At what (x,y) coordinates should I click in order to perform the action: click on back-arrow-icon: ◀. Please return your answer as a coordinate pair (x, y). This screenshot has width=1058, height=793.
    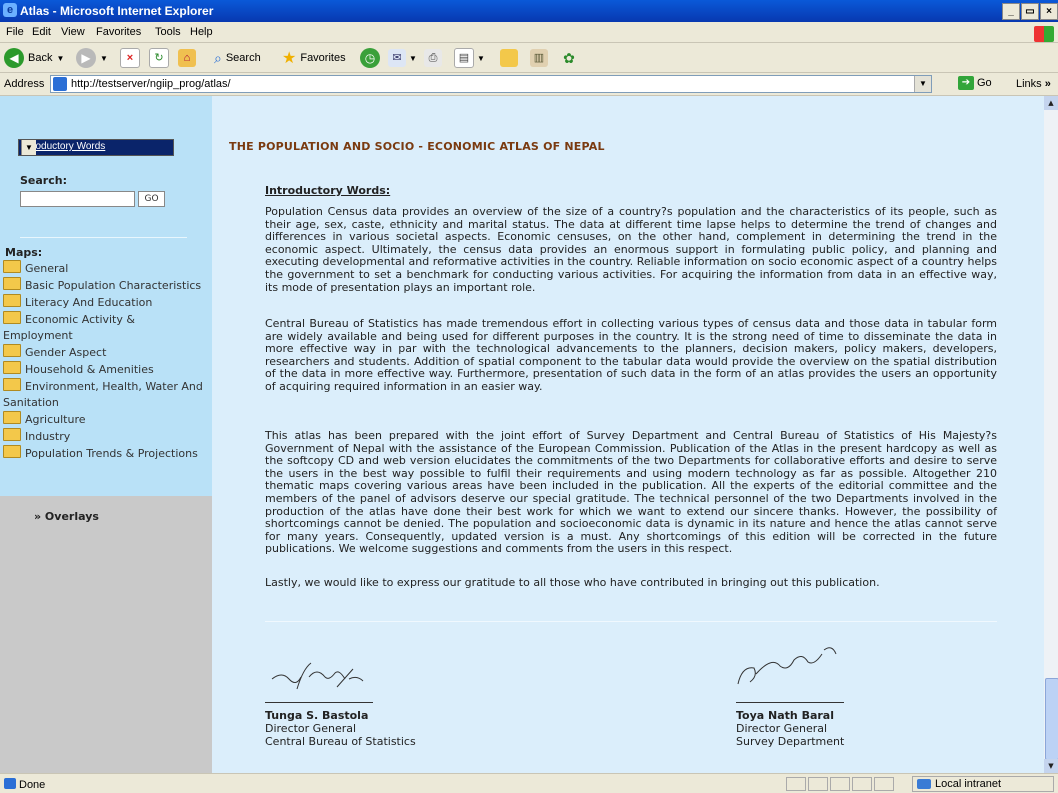
    Looking at the image, I should click on (14, 58).